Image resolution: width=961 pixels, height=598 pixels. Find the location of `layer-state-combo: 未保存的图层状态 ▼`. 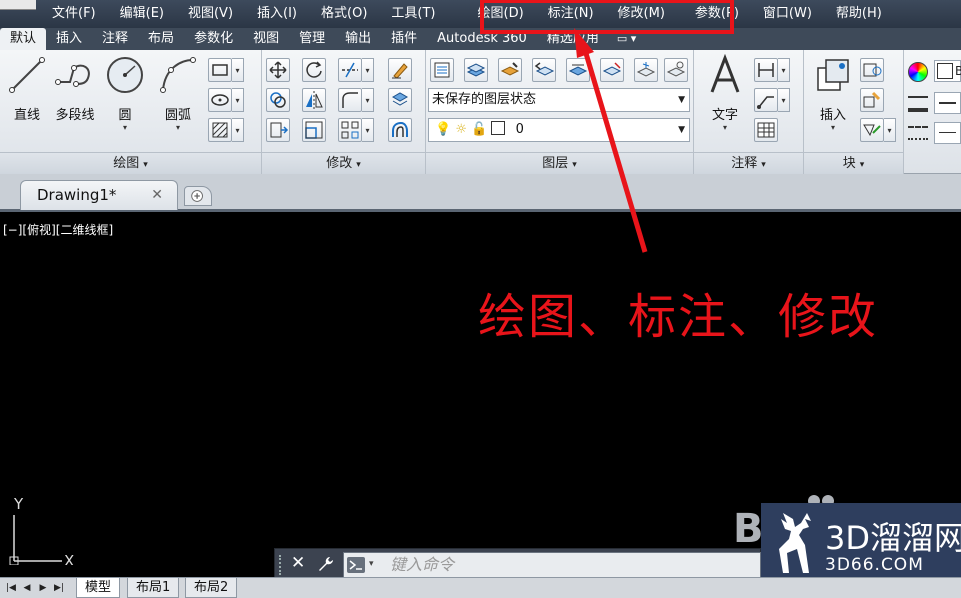

layer-state-combo: 未保存的图层状态 ▼ is located at coordinates (559, 100).